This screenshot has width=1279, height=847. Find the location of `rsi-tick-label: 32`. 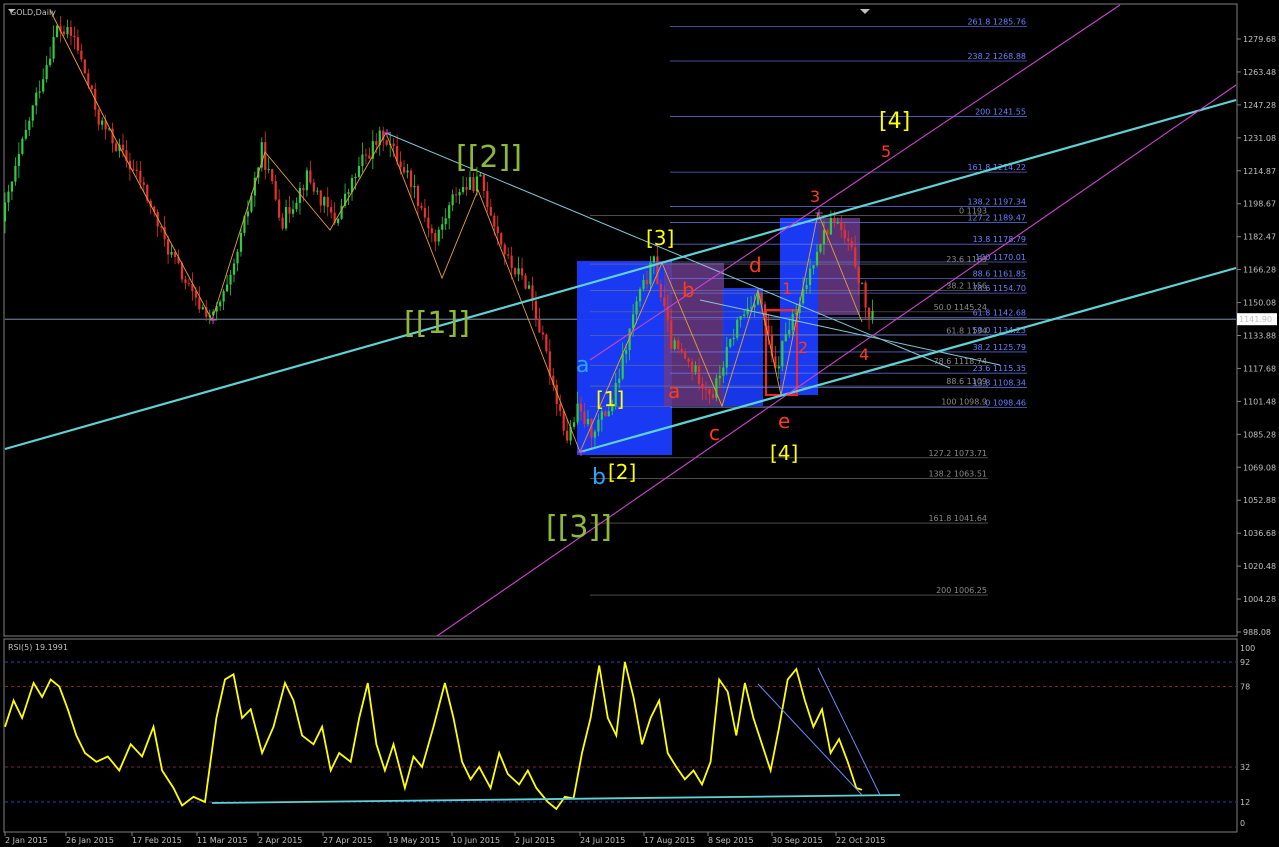

rsi-tick-label: 32 is located at coordinates (1245, 767).